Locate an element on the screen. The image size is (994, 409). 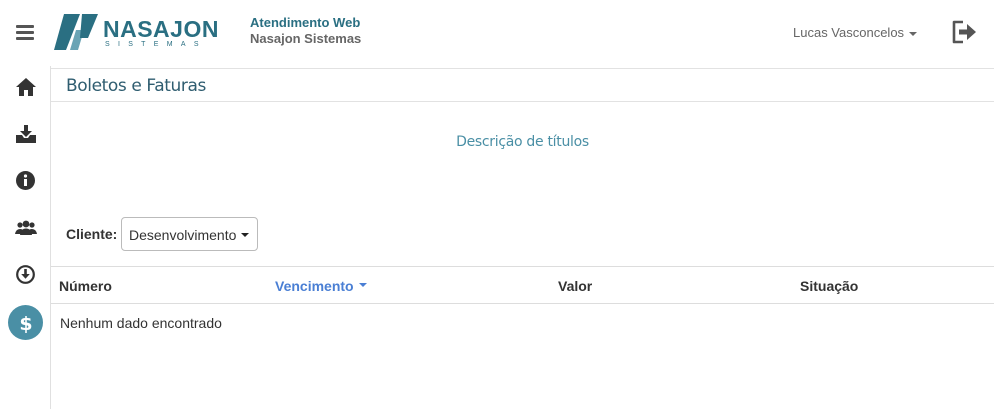
sidebar-item-home is located at coordinates (25, 86).